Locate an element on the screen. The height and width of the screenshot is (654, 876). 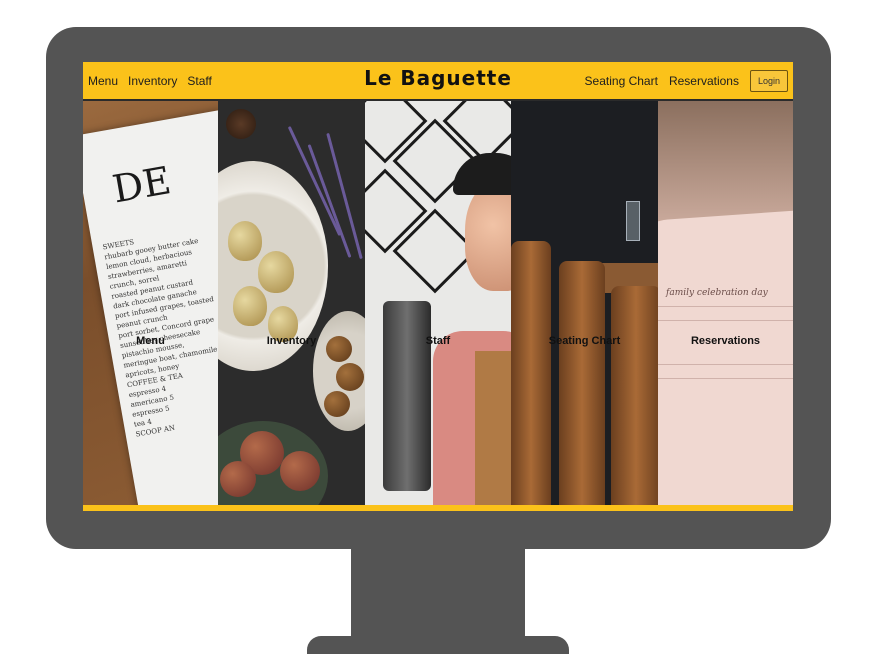
nav-right-group: Seating Chart Reservations Login is located at coordinates (686, 80).